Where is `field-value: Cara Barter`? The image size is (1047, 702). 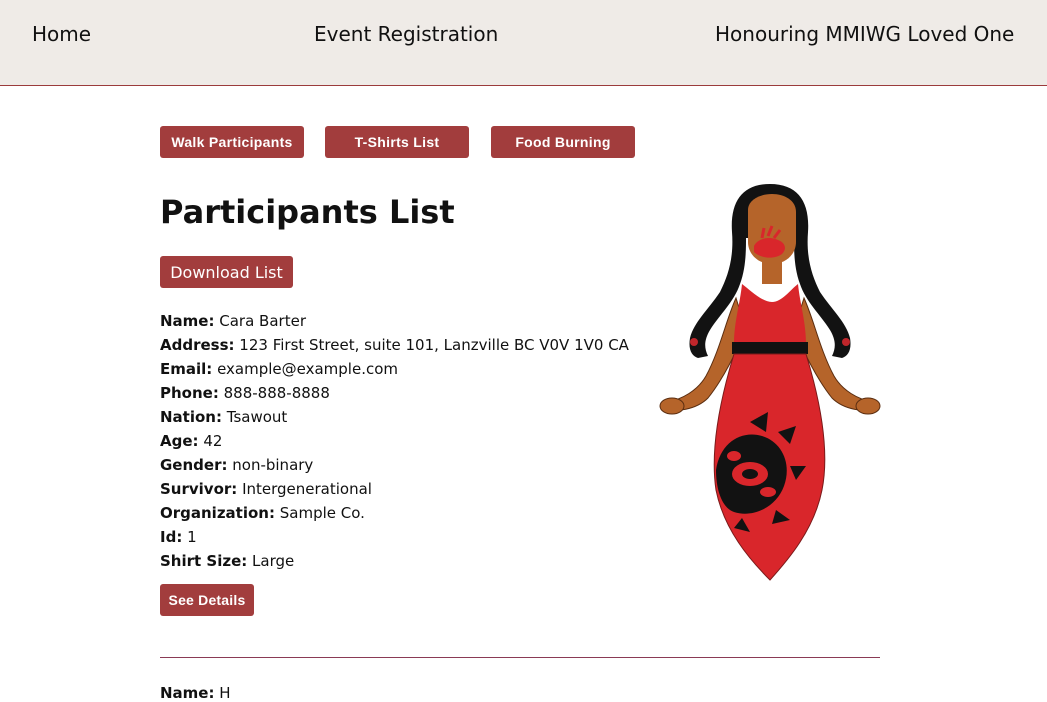 field-value: Cara Barter is located at coordinates (262, 321).